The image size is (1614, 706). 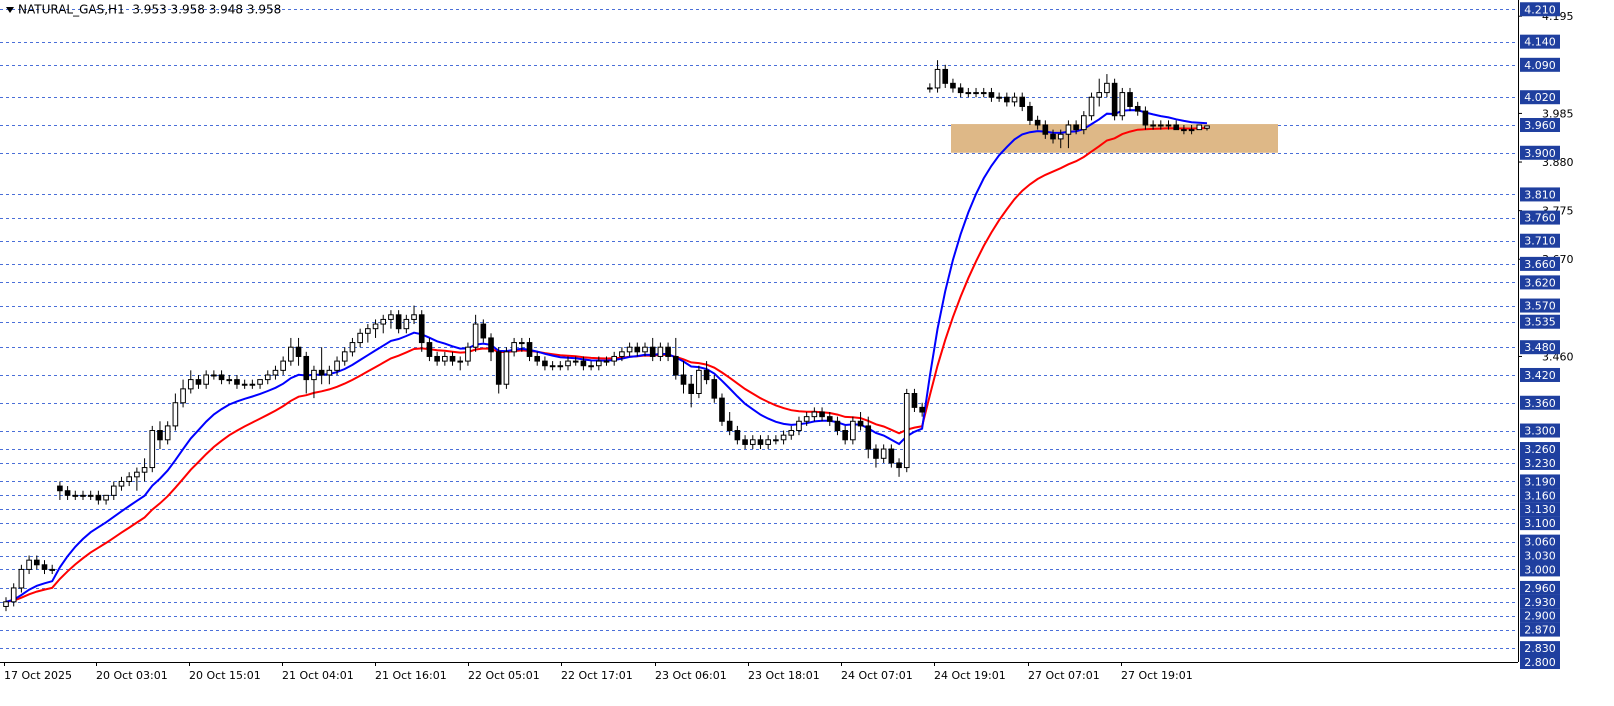 I want to click on price-level-label: 2.960, so click(x=1540, y=587).